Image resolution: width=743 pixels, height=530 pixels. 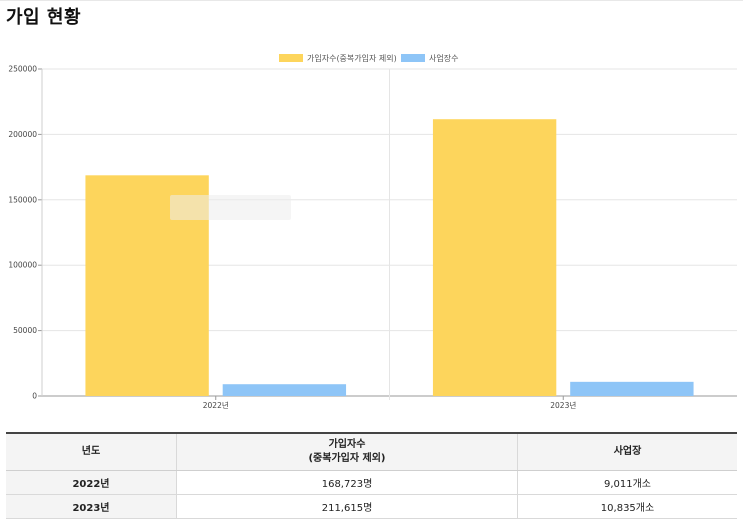 What do you see at coordinates (443, 58) in the screenshot?
I see `legend-label: 사업장수` at bounding box center [443, 58].